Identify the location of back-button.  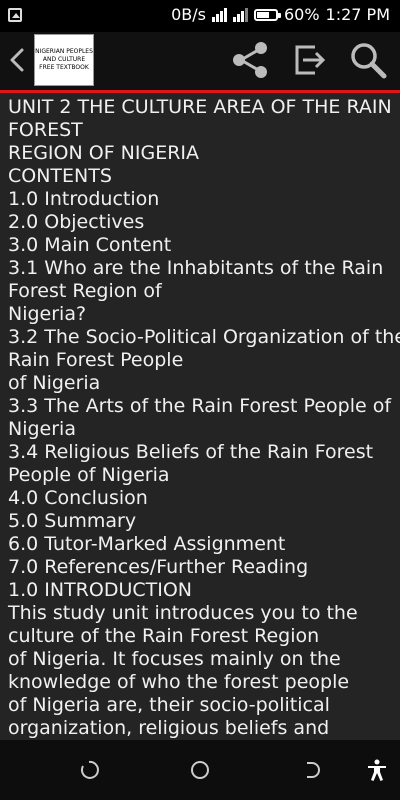
(17, 60).